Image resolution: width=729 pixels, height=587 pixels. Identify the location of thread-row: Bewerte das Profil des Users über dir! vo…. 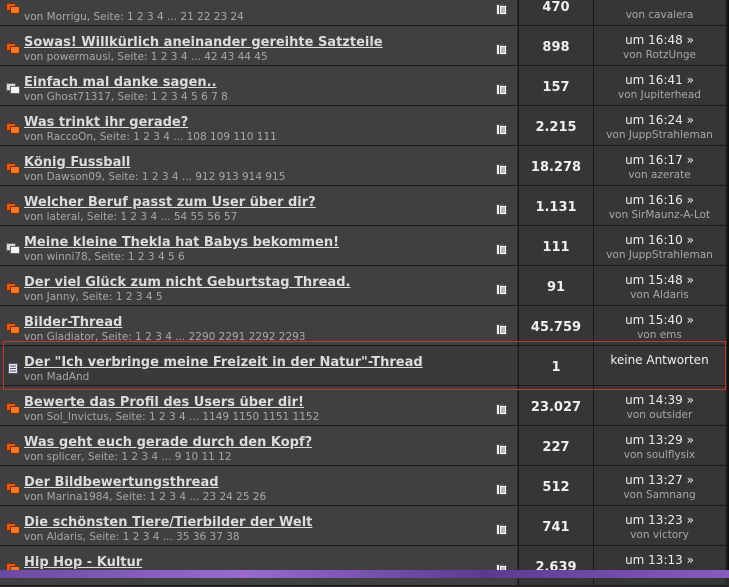
(363, 406).